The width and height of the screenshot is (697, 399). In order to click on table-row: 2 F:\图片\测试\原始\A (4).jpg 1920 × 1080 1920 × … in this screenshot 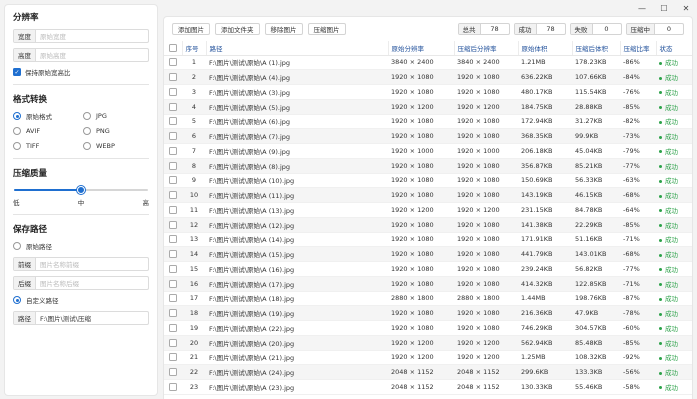, I will do `click(428, 77)`.